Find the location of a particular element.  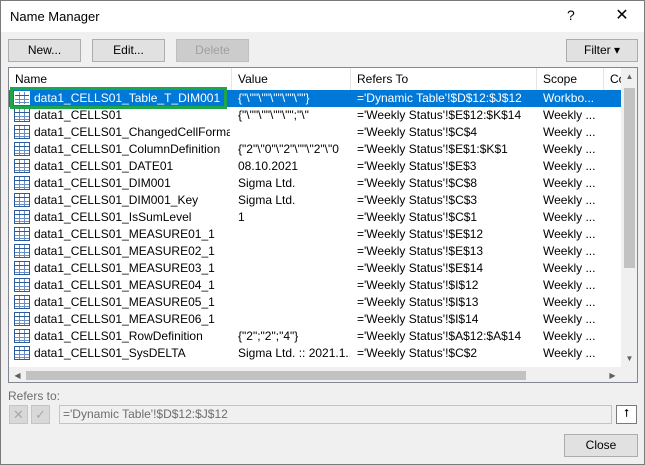

horizontal-scroll-thumb is located at coordinates (276, 375).